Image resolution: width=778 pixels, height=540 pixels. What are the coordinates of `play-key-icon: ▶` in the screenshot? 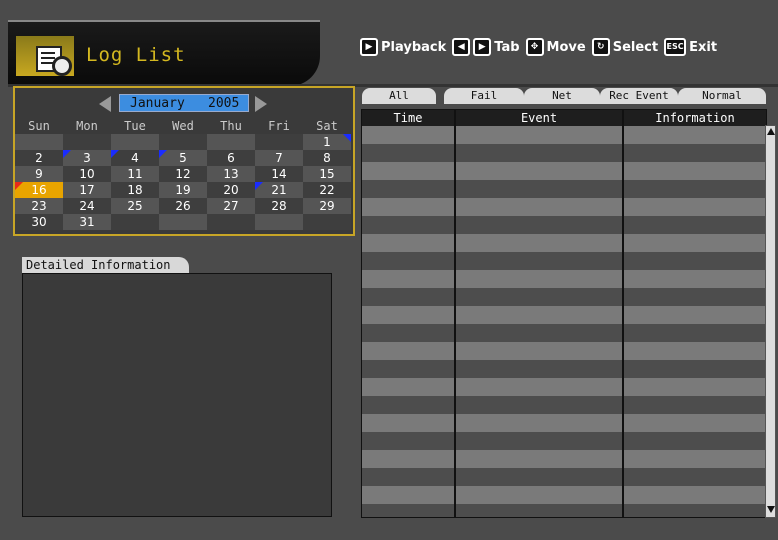 It's located at (369, 47).